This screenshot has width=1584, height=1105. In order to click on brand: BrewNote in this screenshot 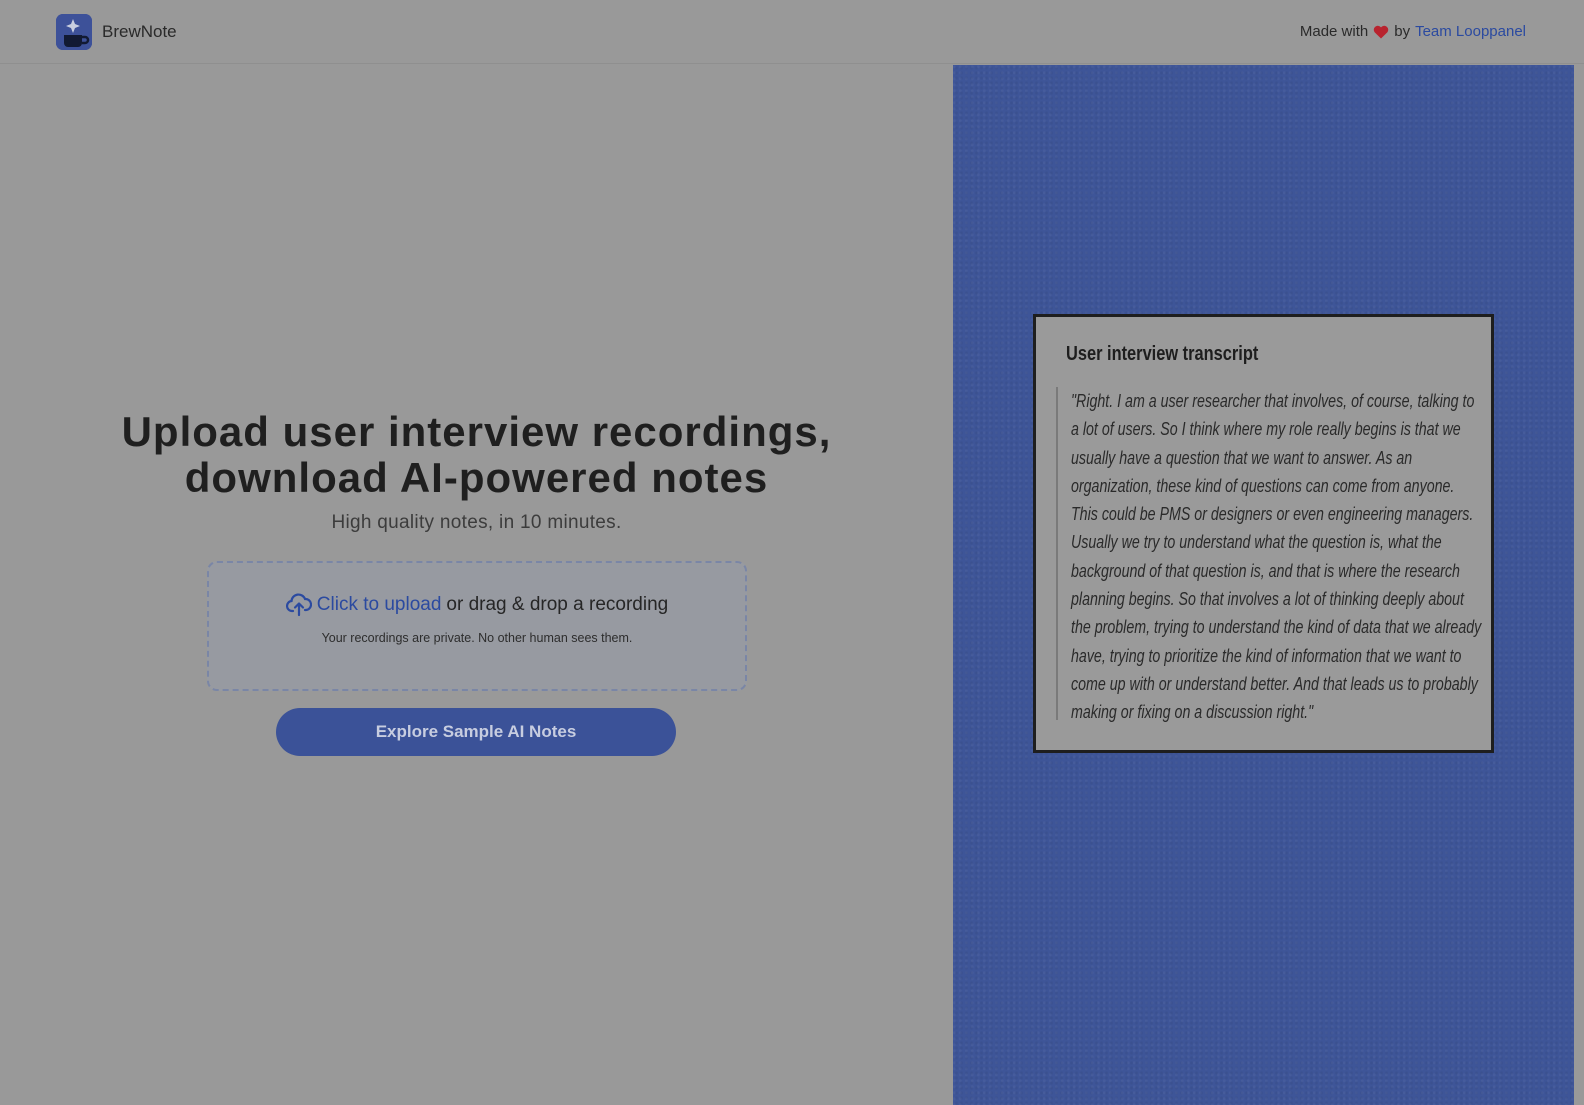, I will do `click(116, 32)`.